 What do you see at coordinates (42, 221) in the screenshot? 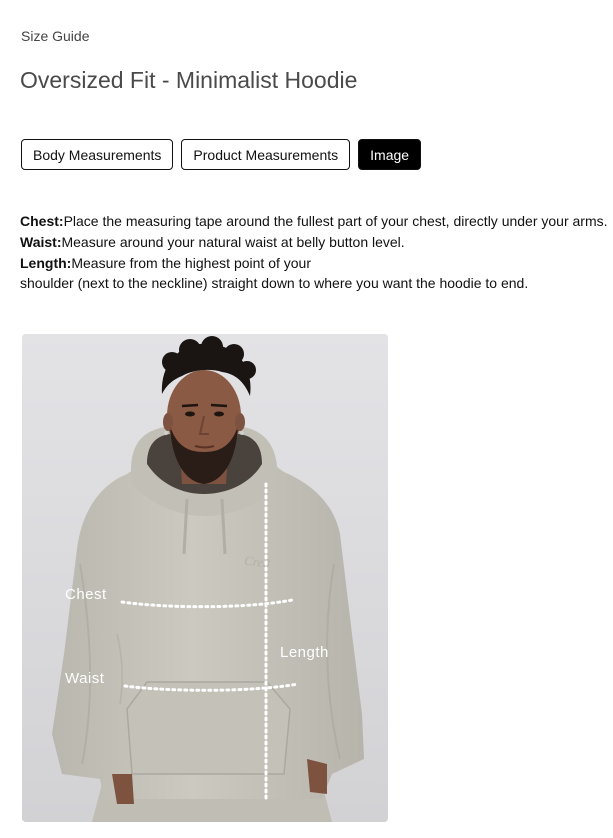
I see `chest-instruction-label: Chest:` at bounding box center [42, 221].